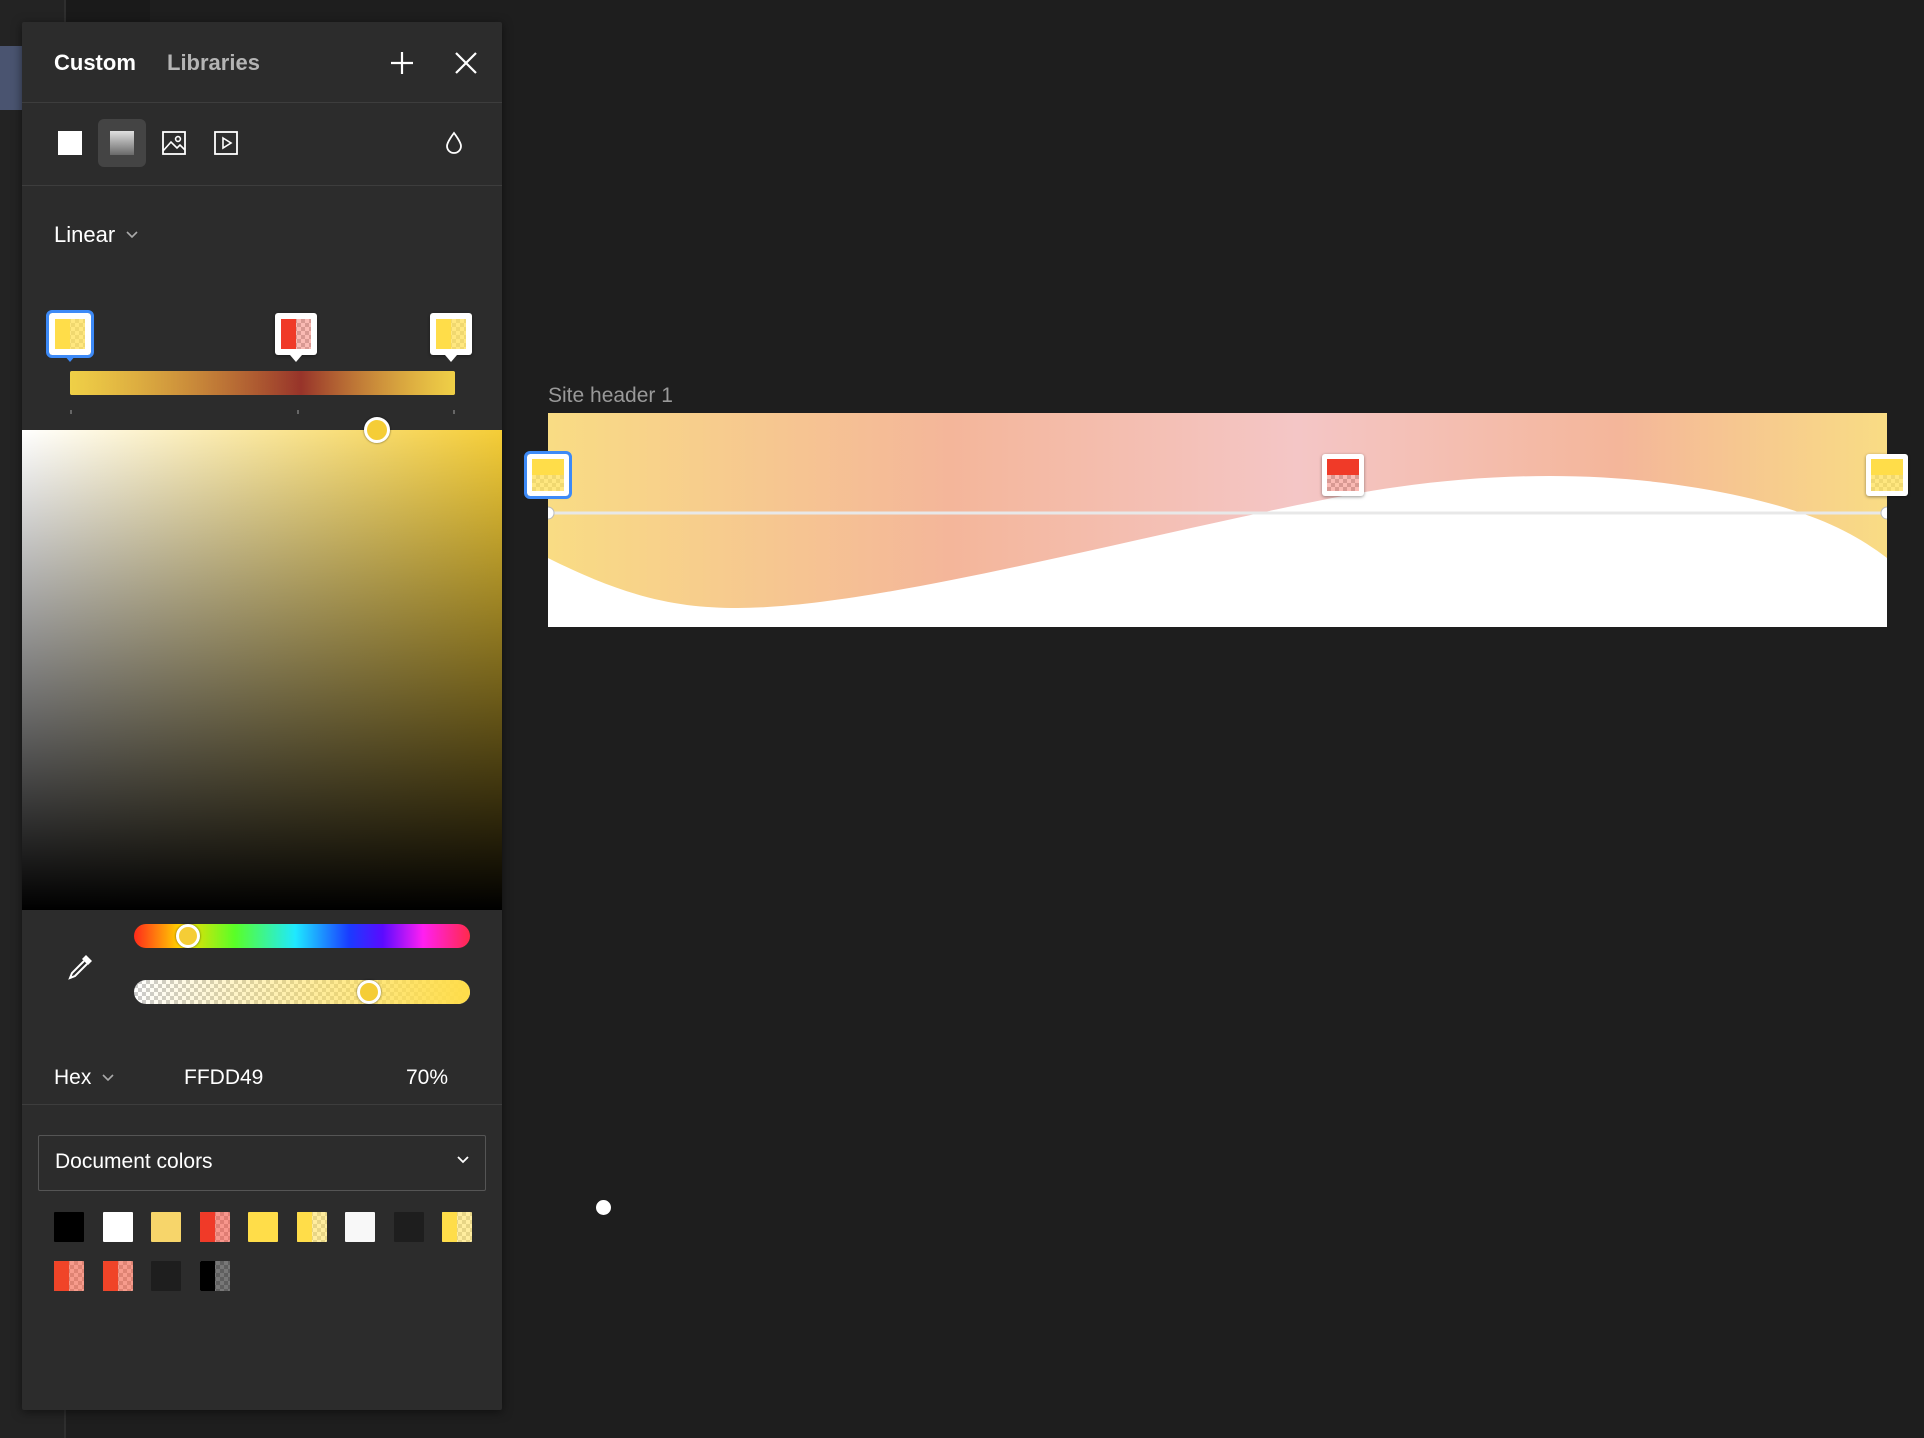 The height and width of the screenshot is (1438, 1924). Describe the element at coordinates (134, 1161) in the screenshot. I see `library-dropdown-label: Document colors` at that location.